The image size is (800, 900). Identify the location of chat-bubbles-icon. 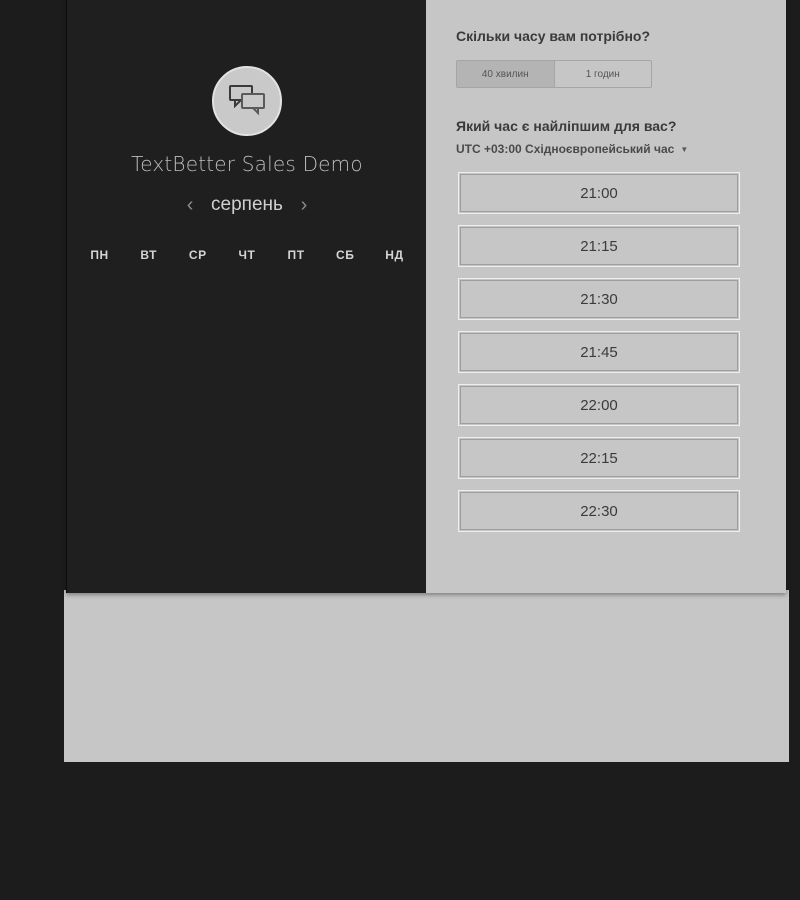
(247, 101).